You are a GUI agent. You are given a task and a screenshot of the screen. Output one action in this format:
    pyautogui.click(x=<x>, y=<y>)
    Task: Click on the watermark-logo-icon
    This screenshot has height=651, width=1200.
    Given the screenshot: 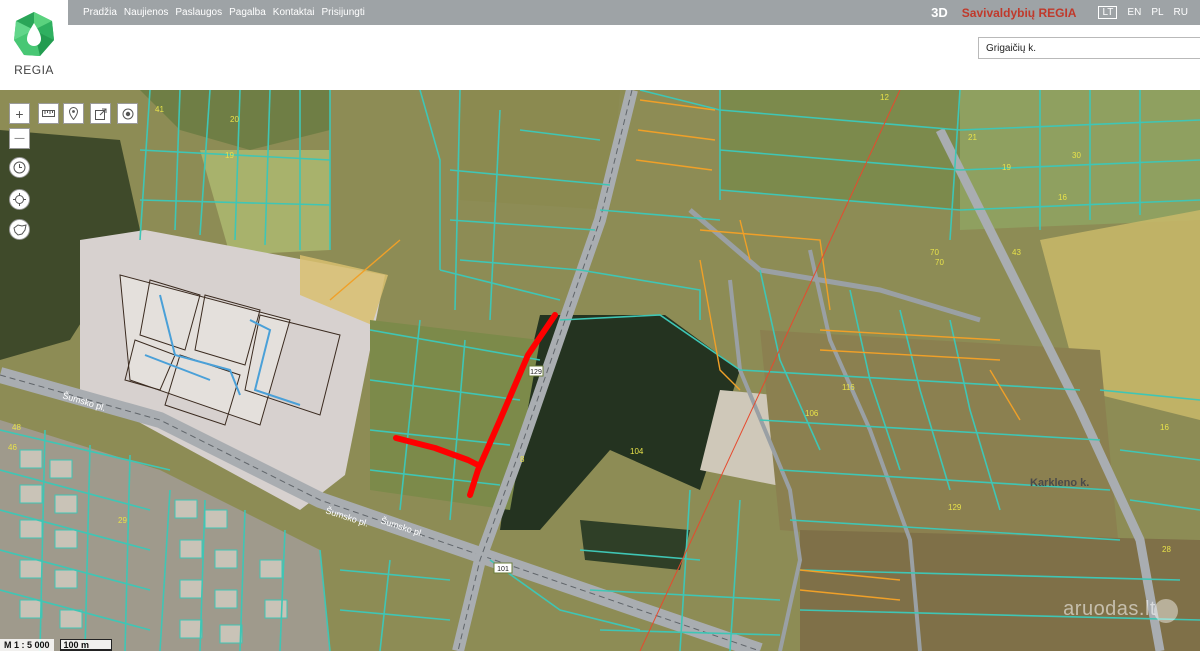 What is the action you would take?
    pyautogui.click(x=1166, y=611)
    